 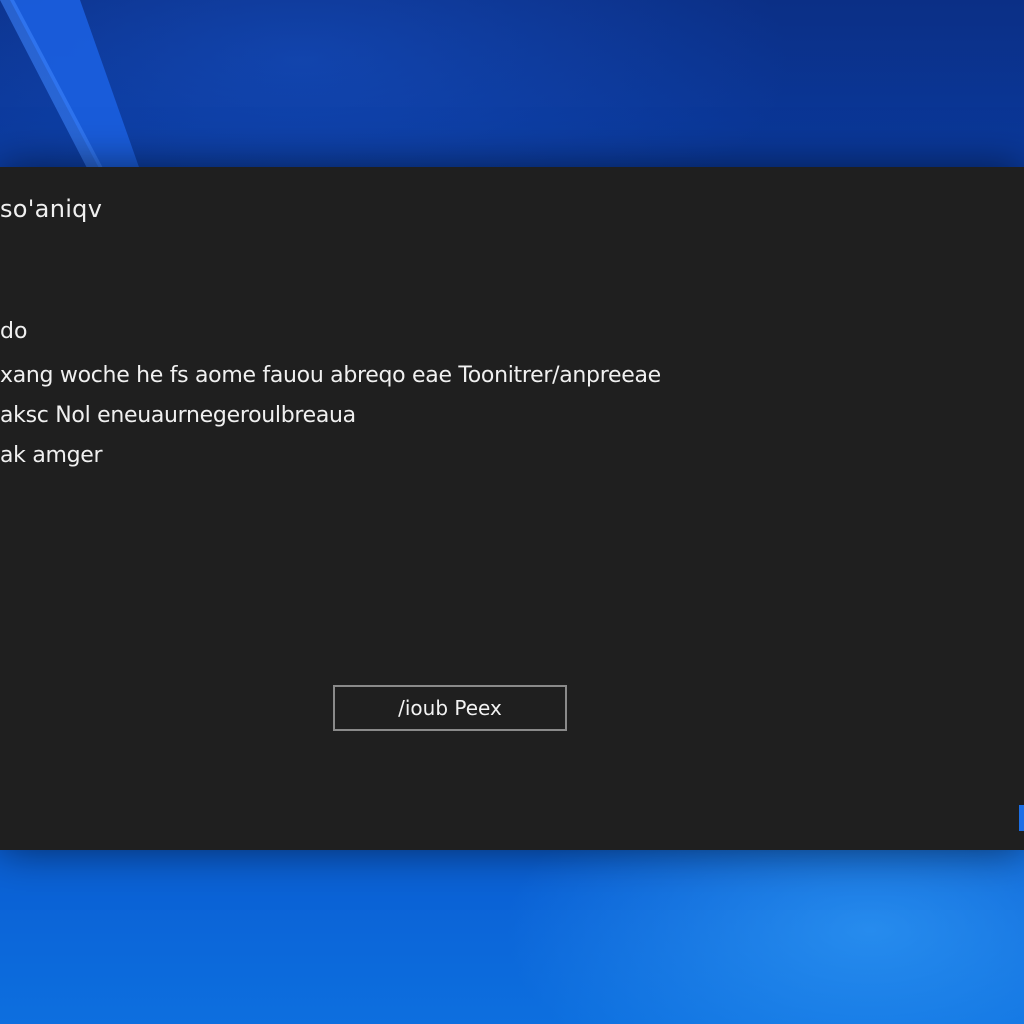 What do you see at coordinates (1021, 818) in the screenshot?
I see `dialog-edge-accent` at bounding box center [1021, 818].